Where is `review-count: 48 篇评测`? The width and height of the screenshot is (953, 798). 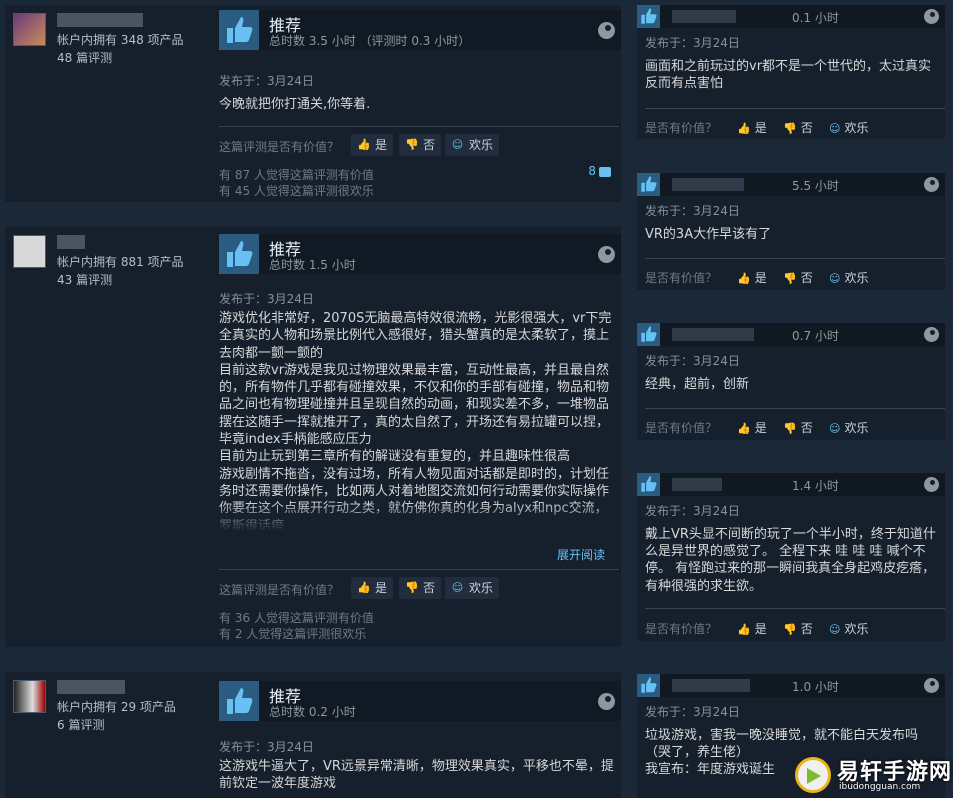 review-count: 48 篇评测 is located at coordinates (84, 57).